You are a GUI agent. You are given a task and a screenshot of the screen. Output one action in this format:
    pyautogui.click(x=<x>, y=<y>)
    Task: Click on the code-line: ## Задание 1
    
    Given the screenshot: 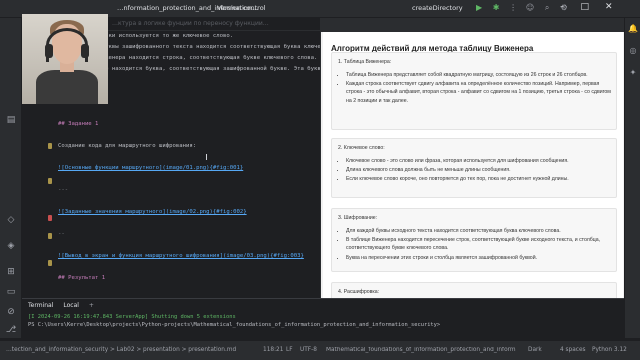 What is the action you would take?
    pyautogui.click(x=78, y=124)
    